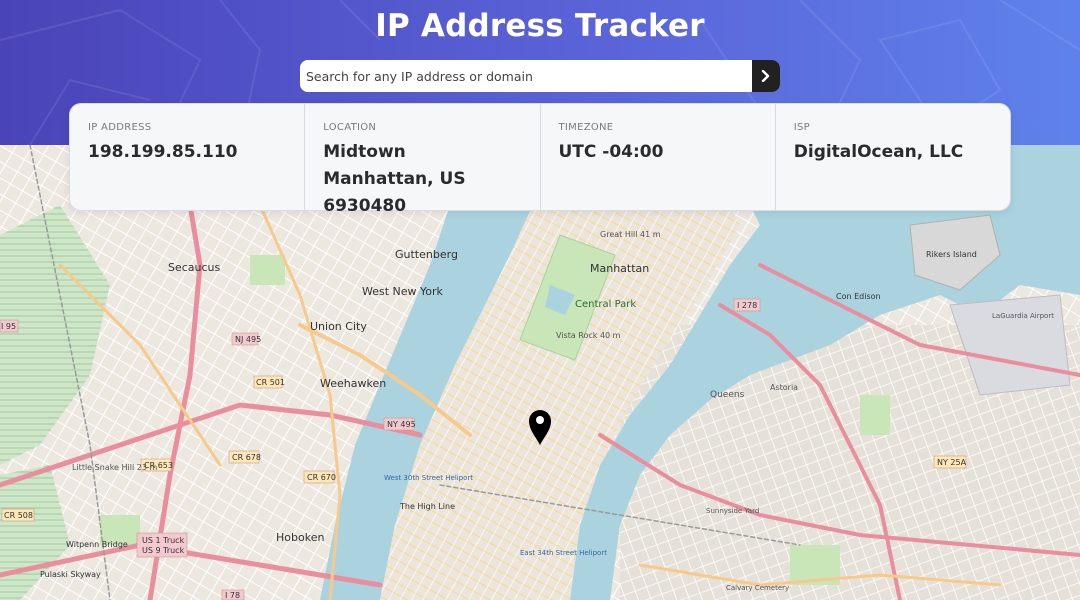 This screenshot has height=600, width=1080. I want to click on map-label-pulaski-skyway: Pulaski Skyway, so click(70, 574).